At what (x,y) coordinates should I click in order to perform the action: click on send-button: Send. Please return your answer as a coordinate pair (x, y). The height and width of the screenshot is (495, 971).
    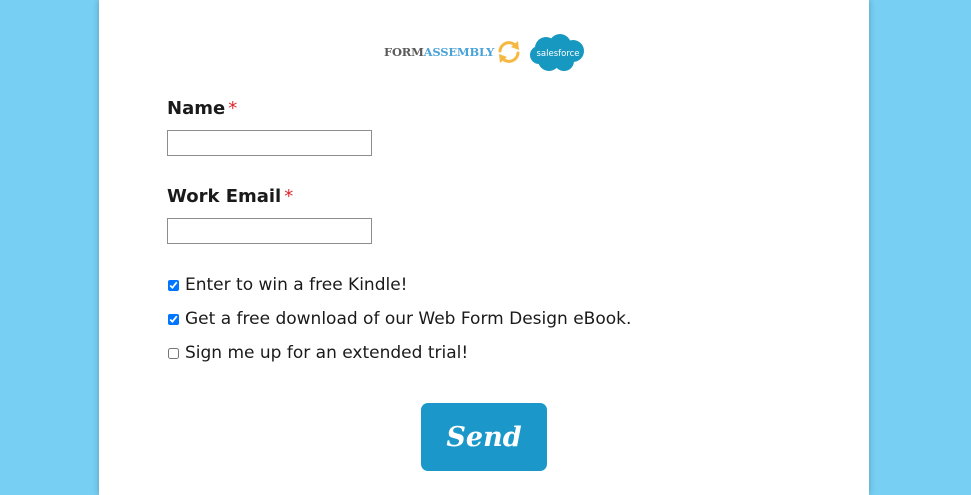
    Looking at the image, I should click on (484, 437).